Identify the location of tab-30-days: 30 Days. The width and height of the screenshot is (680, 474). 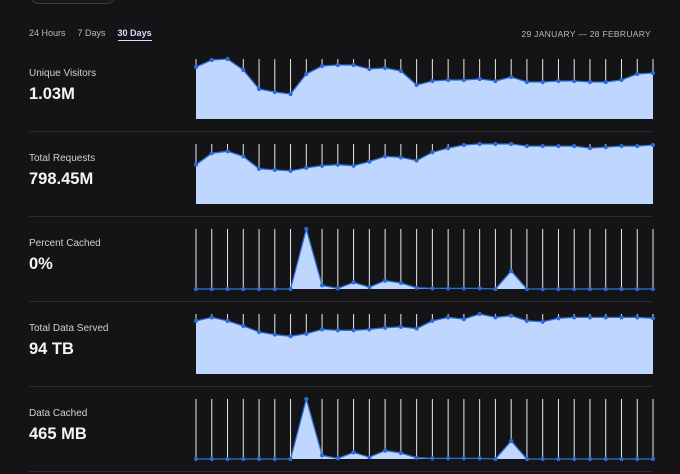
(134, 34).